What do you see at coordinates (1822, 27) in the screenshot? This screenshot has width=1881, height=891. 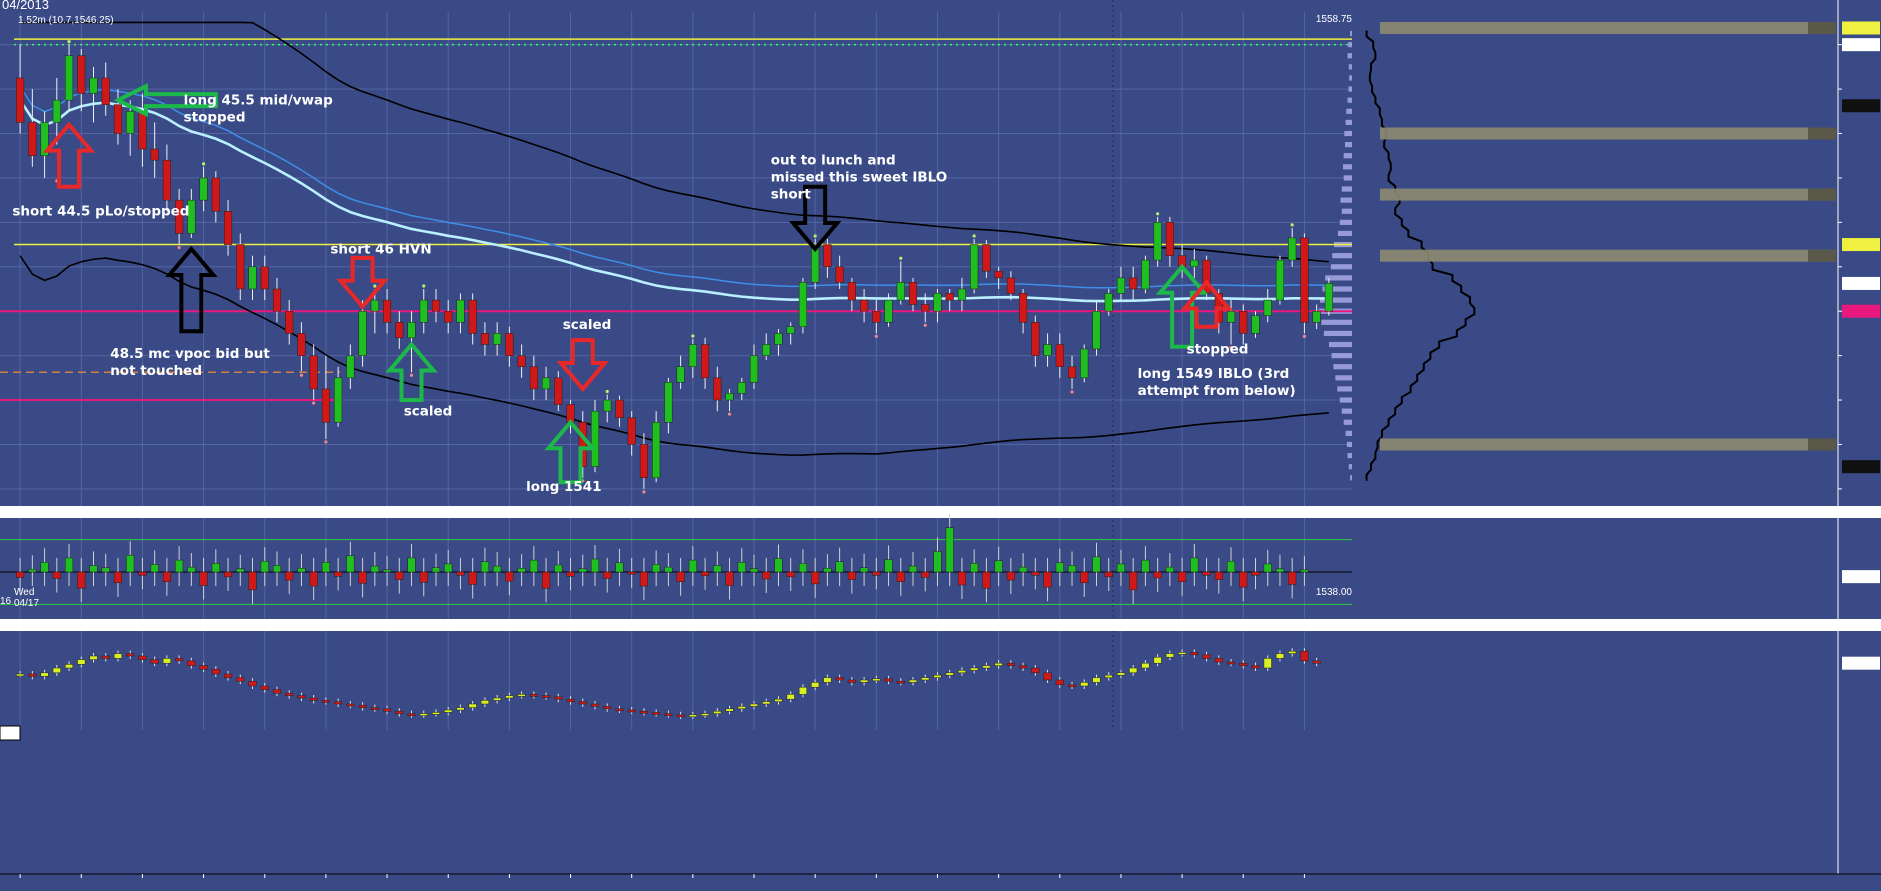 I see `hvn-tag` at bounding box center [1822, 27].